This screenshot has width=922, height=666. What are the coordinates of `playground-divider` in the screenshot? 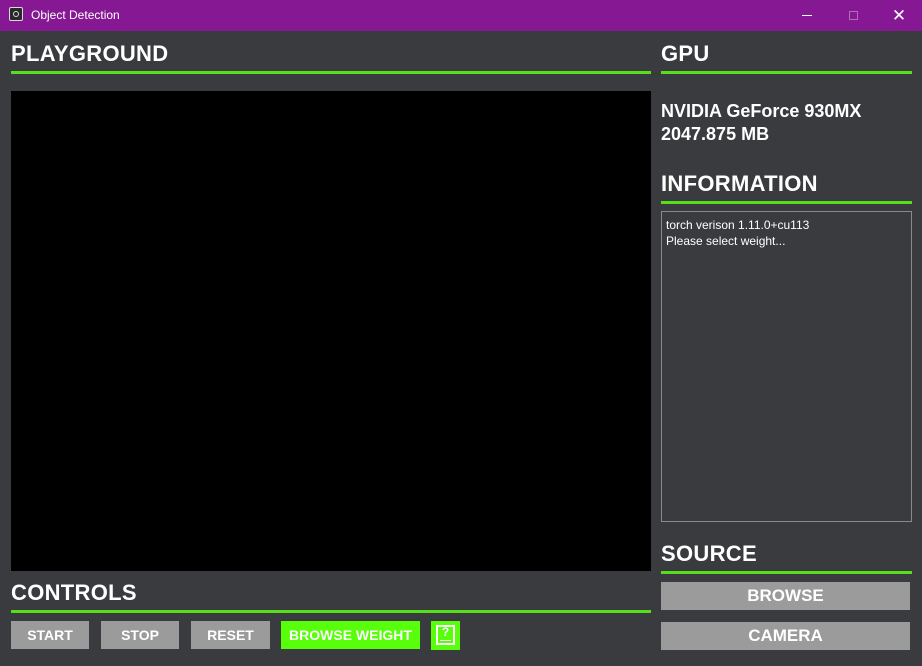 It's located at (331, 72).